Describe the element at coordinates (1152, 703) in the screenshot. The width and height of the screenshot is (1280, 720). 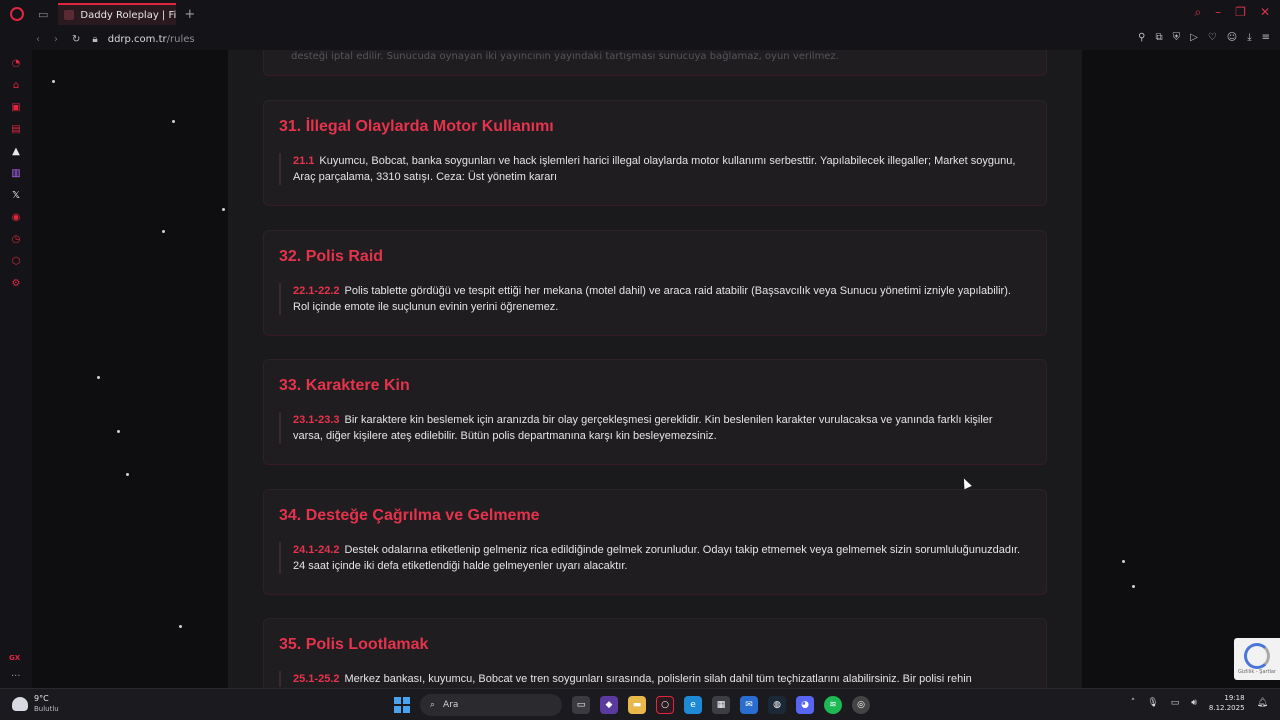
I see `microphone-icon: 🎙︎` at that location.